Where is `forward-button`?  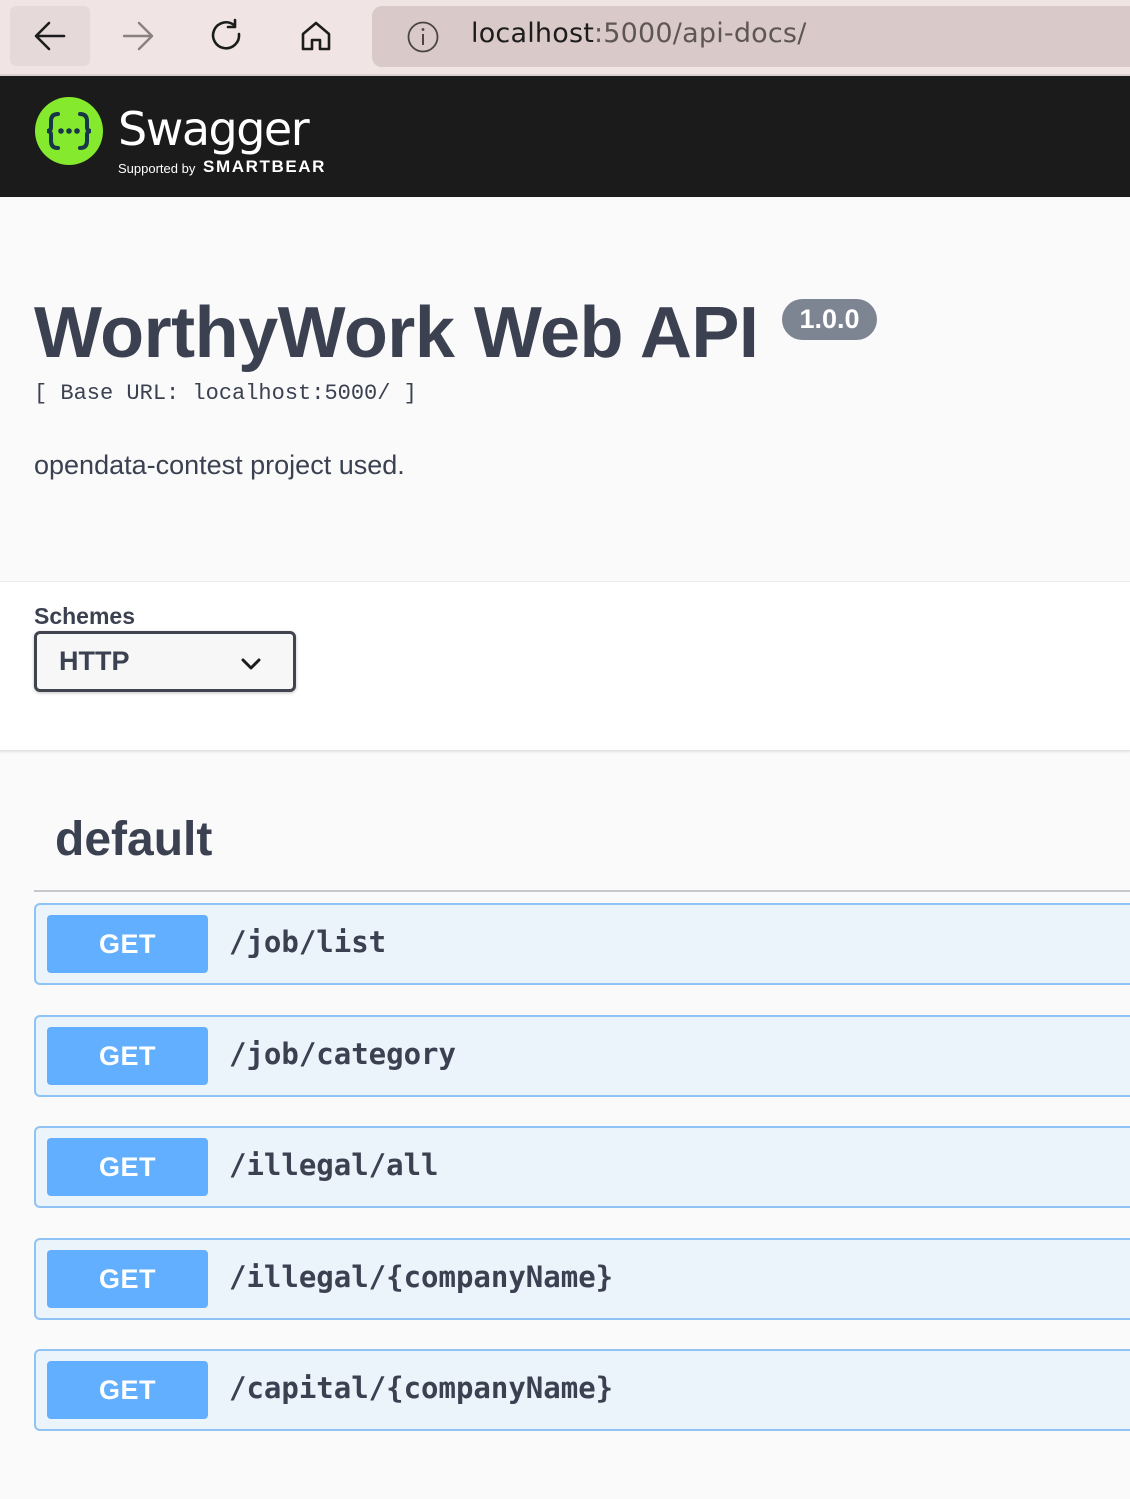 forward-button is located at coordinates (138, 36).